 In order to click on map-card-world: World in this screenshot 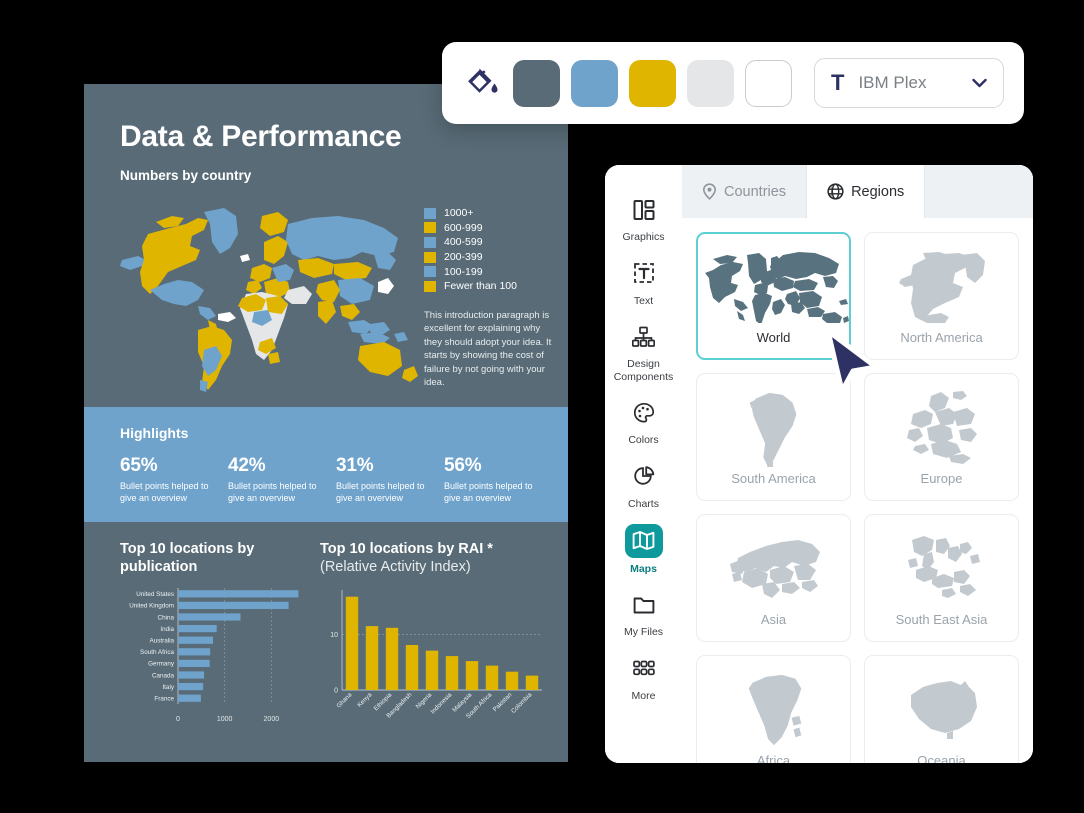, I will do `click(773, 296)`.